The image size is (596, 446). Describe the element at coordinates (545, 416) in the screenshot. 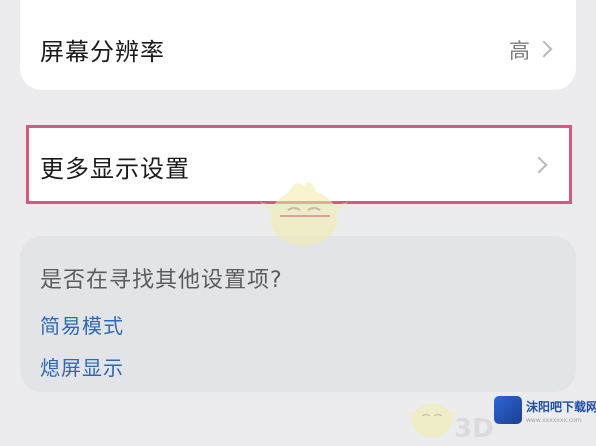

I see `site-logo: 沫阳吧下载网 www.xxxxxxx.com` at that location.